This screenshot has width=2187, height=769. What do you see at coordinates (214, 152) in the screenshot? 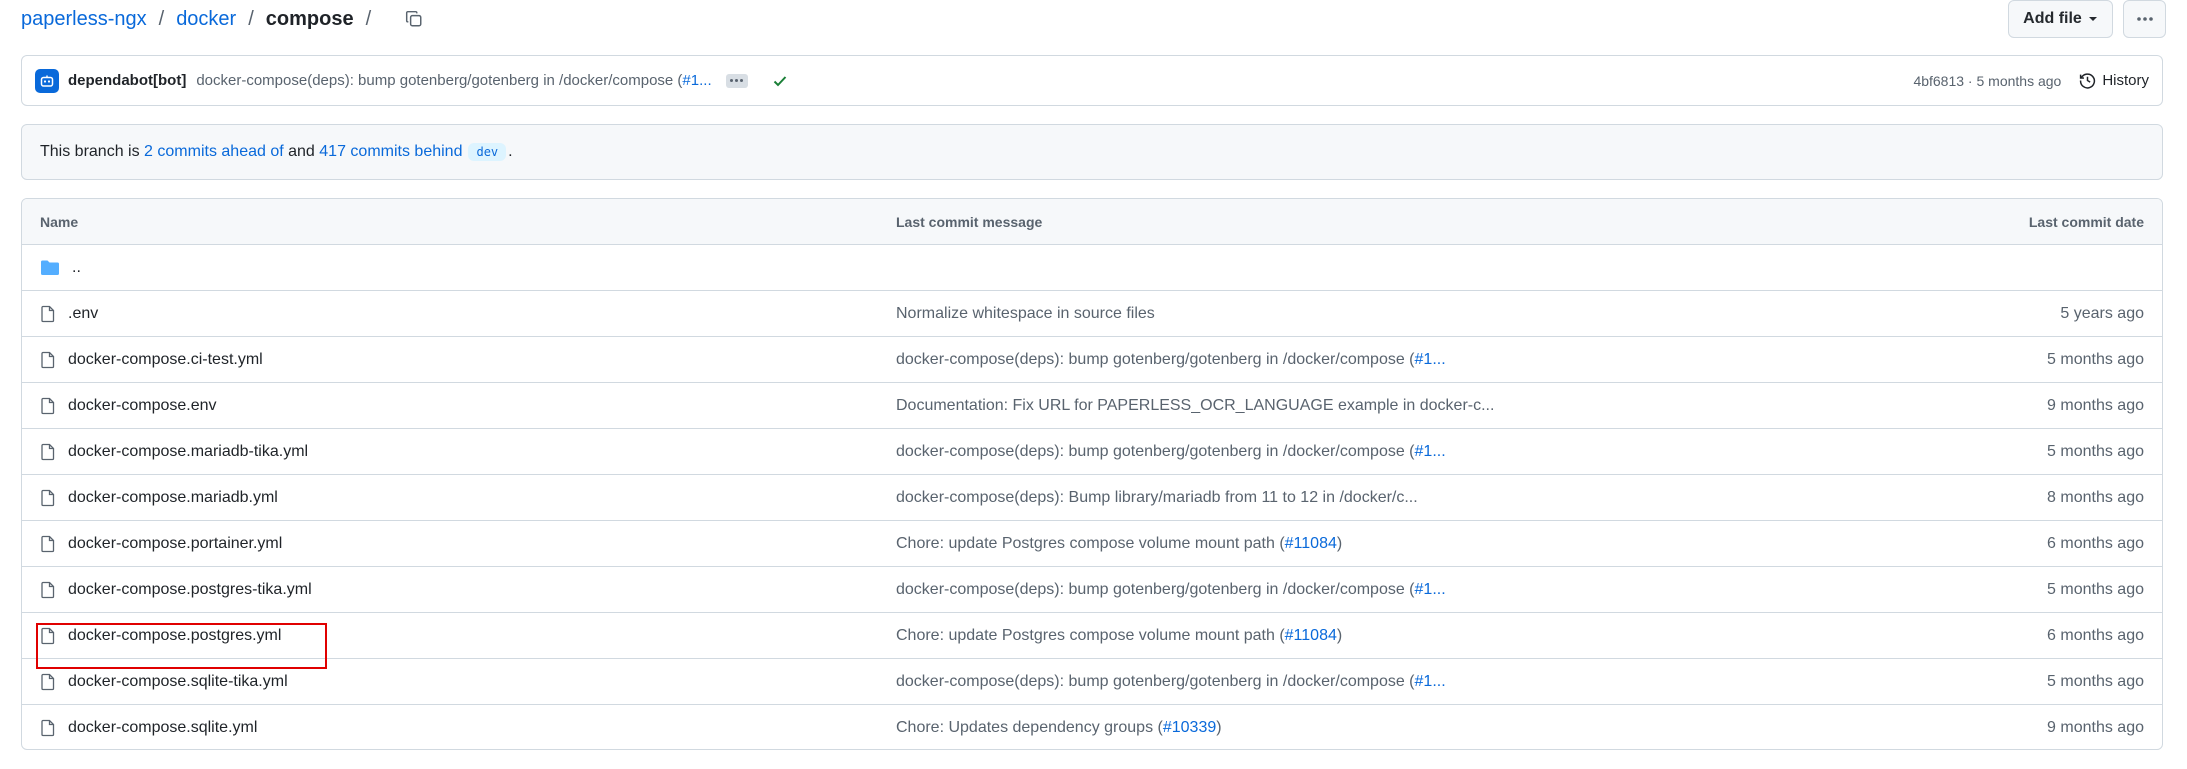
I see `commits-ahead-link: 2 commits ahead of` at bounding box center [214, 152].